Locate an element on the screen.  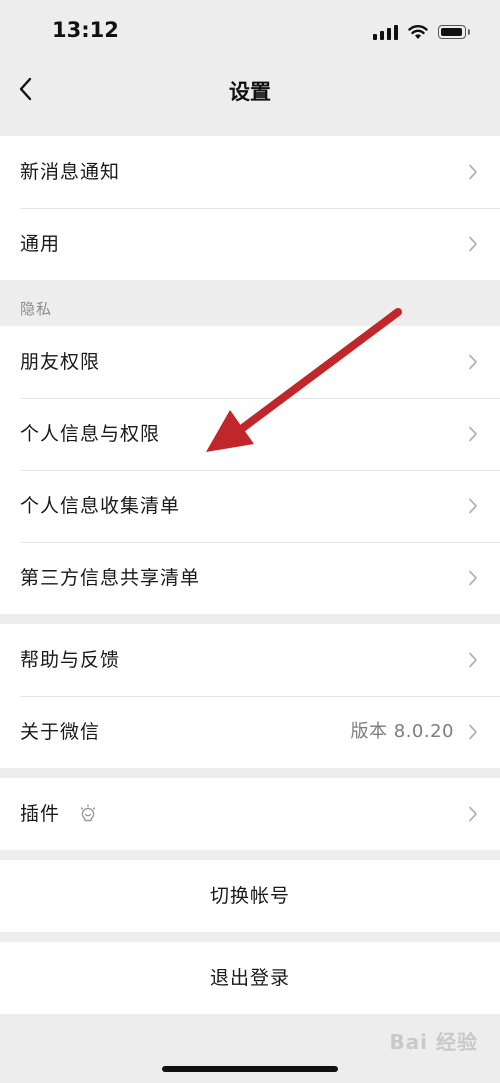
logout-label: 退出登录 is located at coordinates (249, 978).